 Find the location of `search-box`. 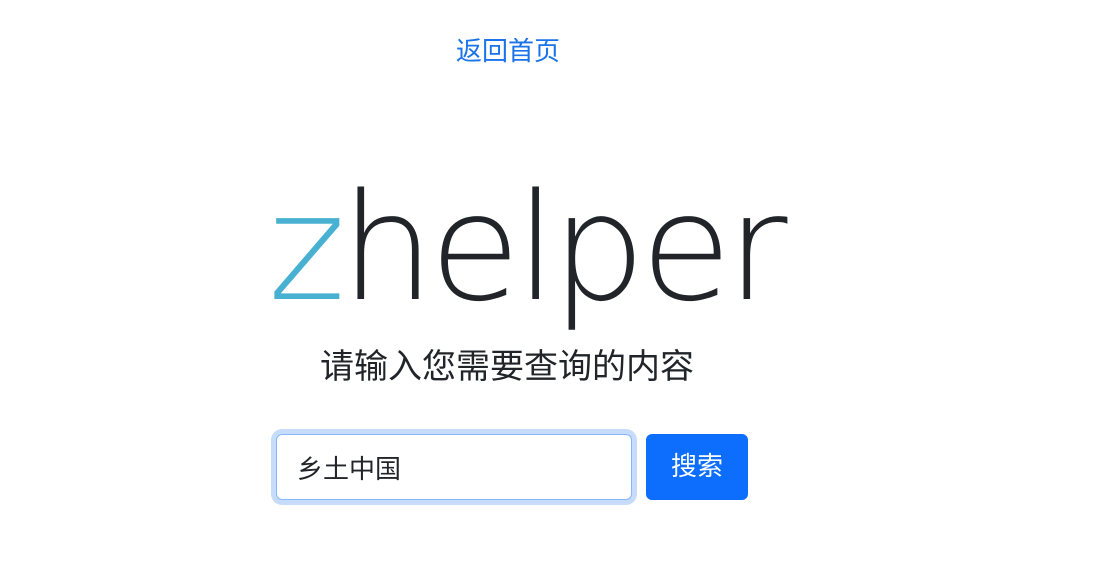

search-box is located at coordinates (454, 467).